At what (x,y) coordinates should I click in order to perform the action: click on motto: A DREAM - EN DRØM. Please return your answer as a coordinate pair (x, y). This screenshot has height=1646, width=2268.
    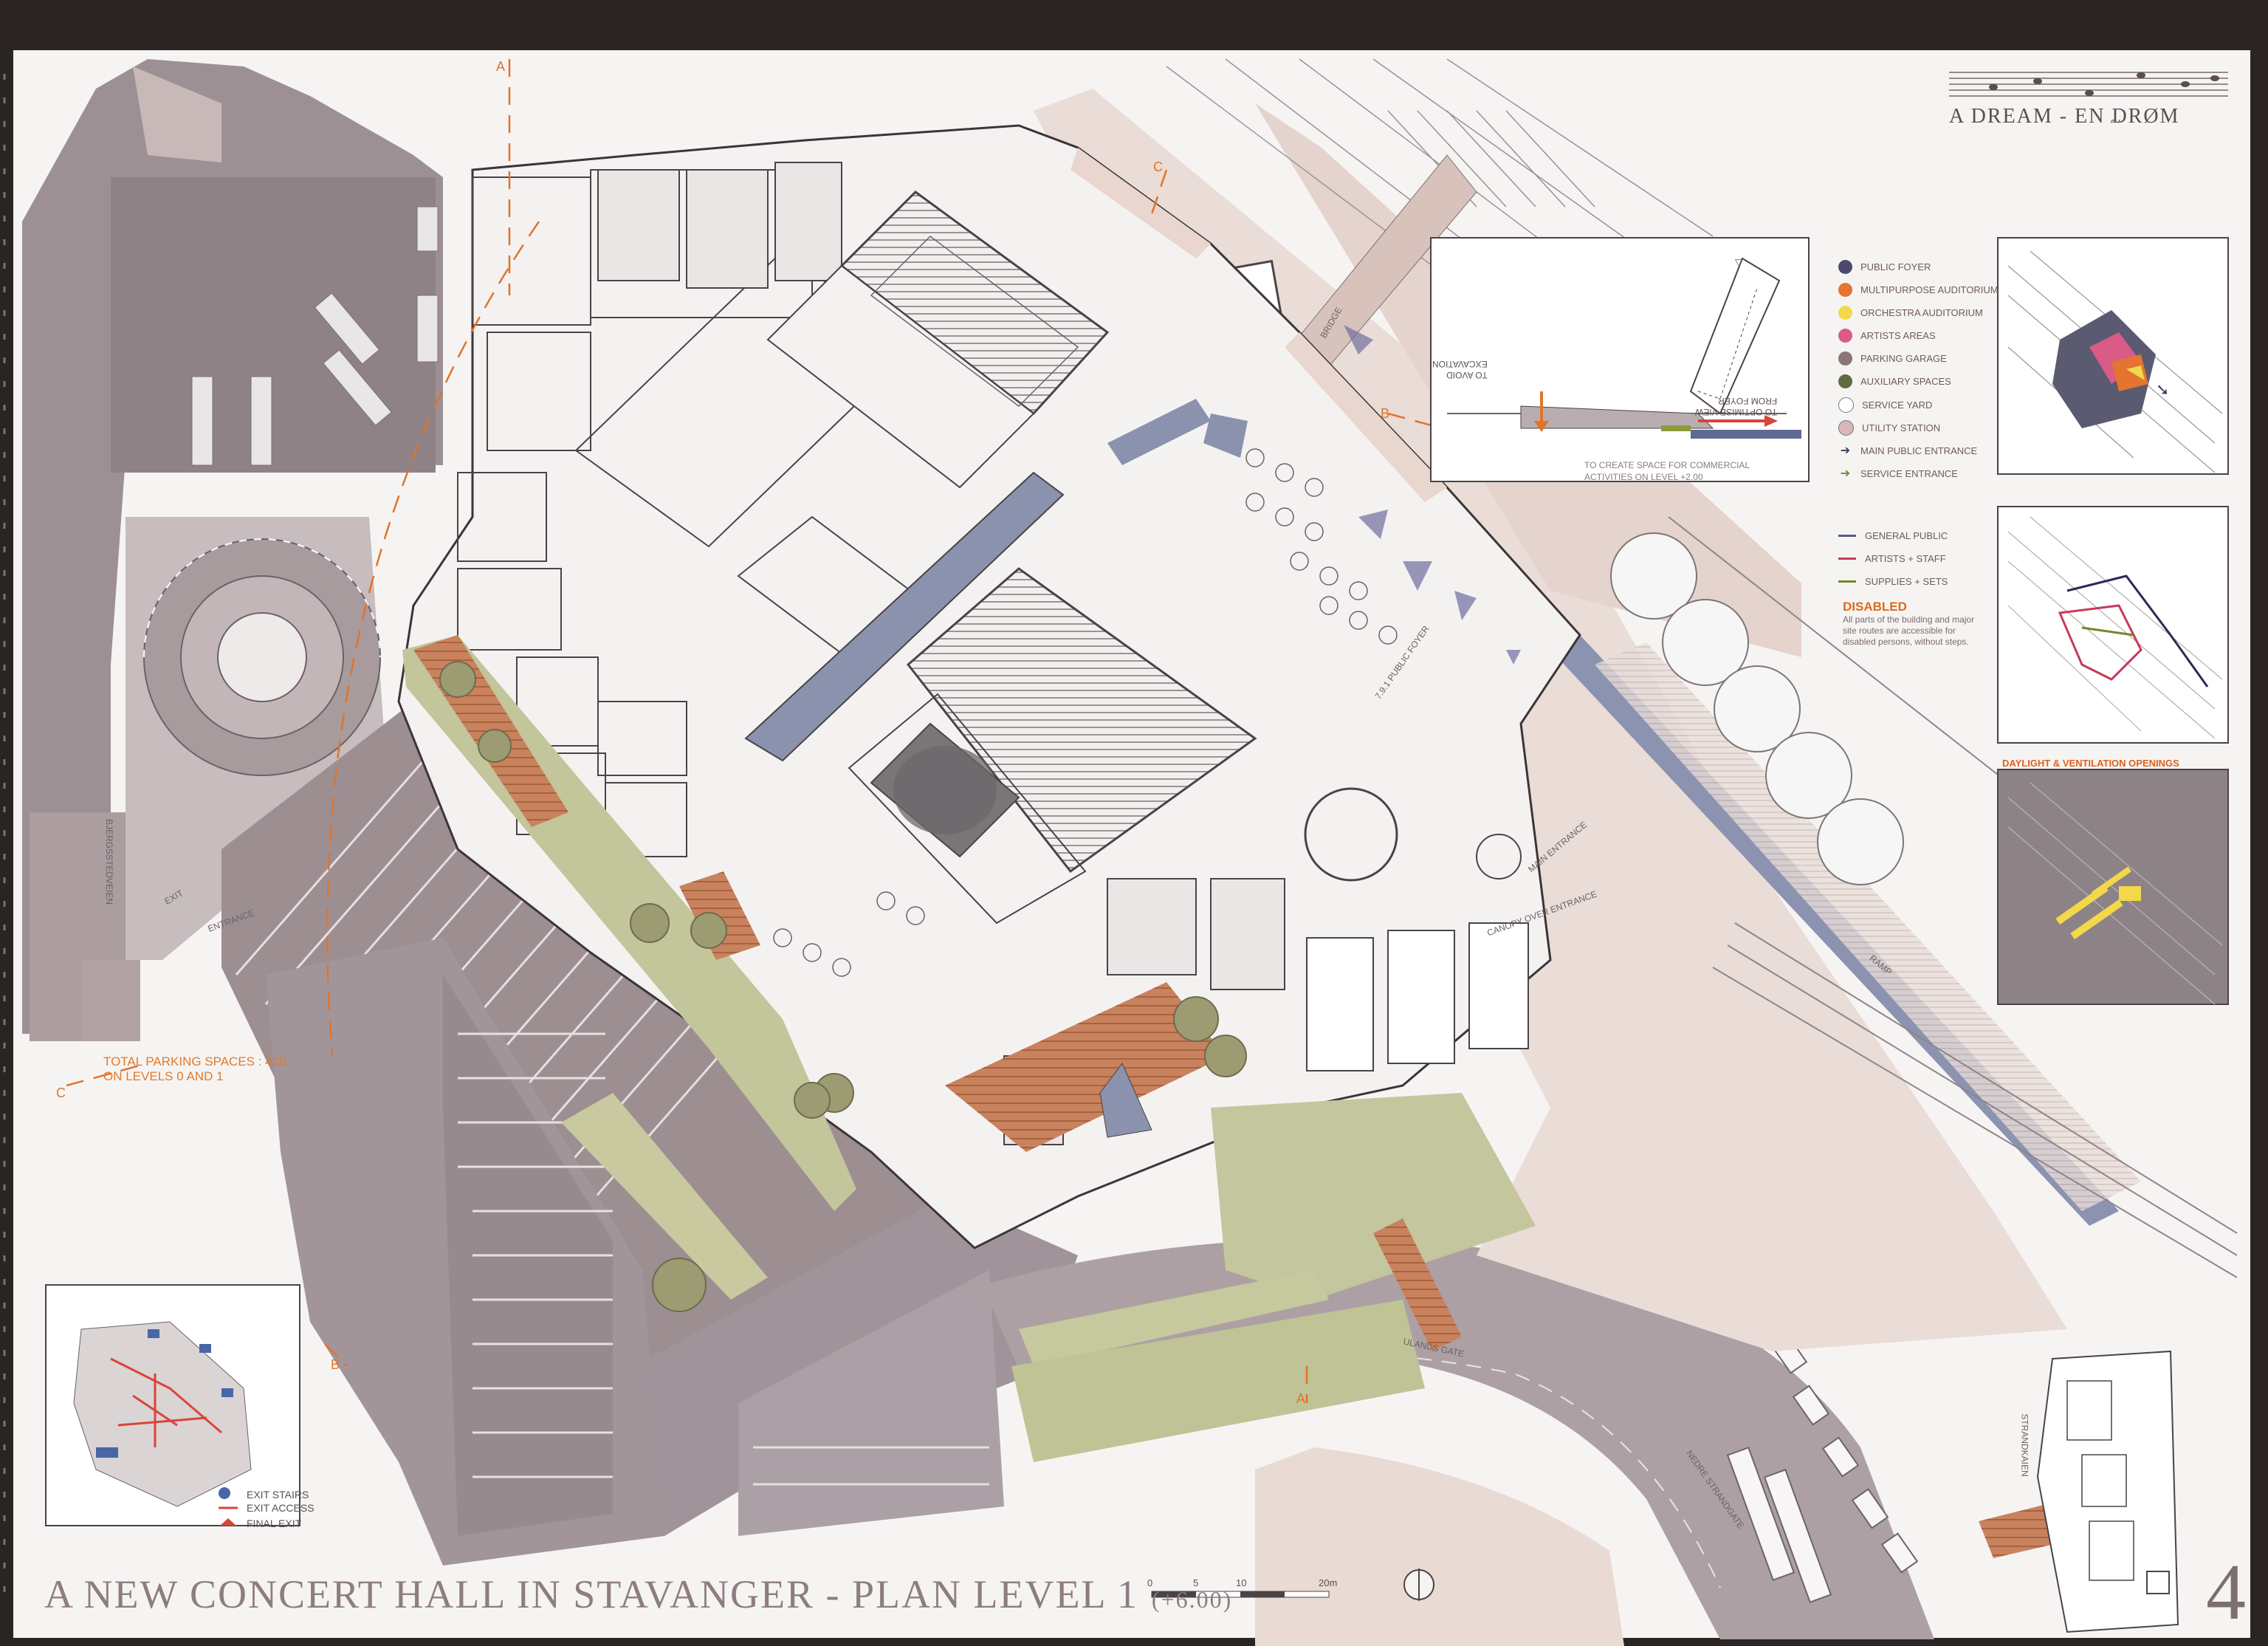
    Looking at the image, I should click on (2064, 116).